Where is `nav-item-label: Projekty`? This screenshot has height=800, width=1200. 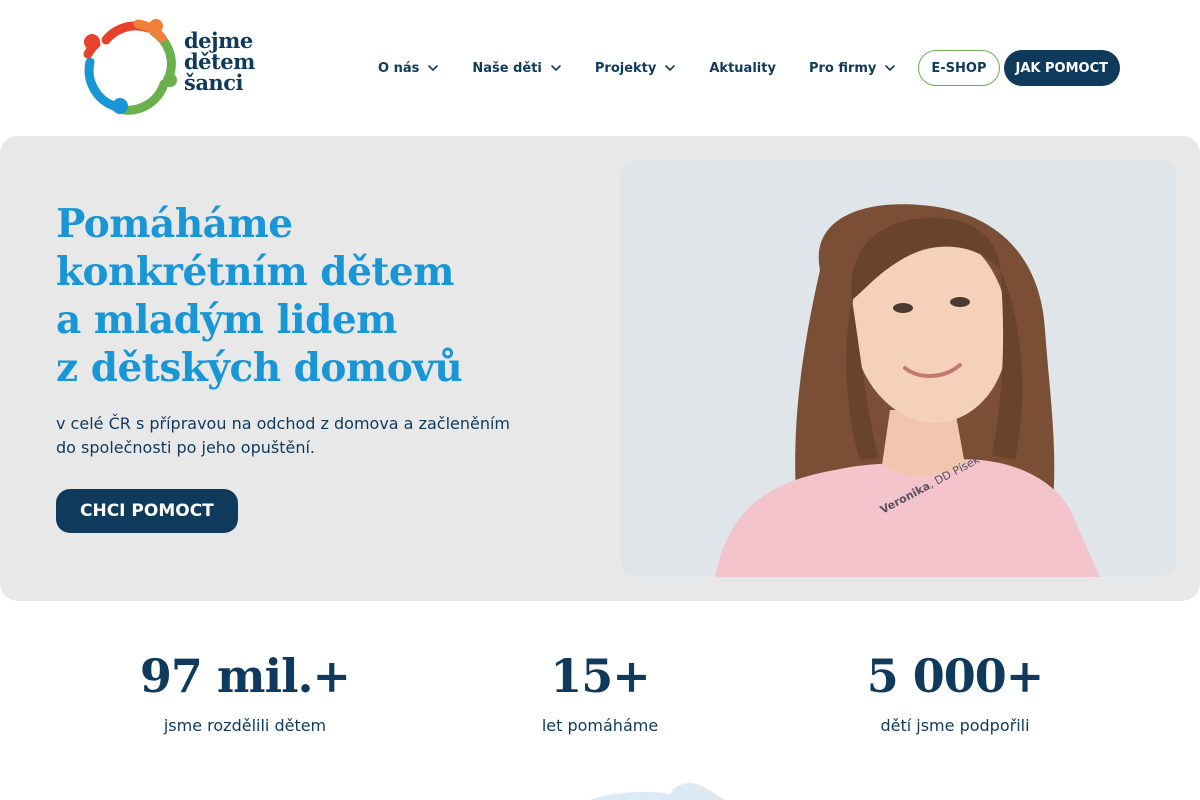 nav-item-label: Projekty is located at coordinates (625, 68).